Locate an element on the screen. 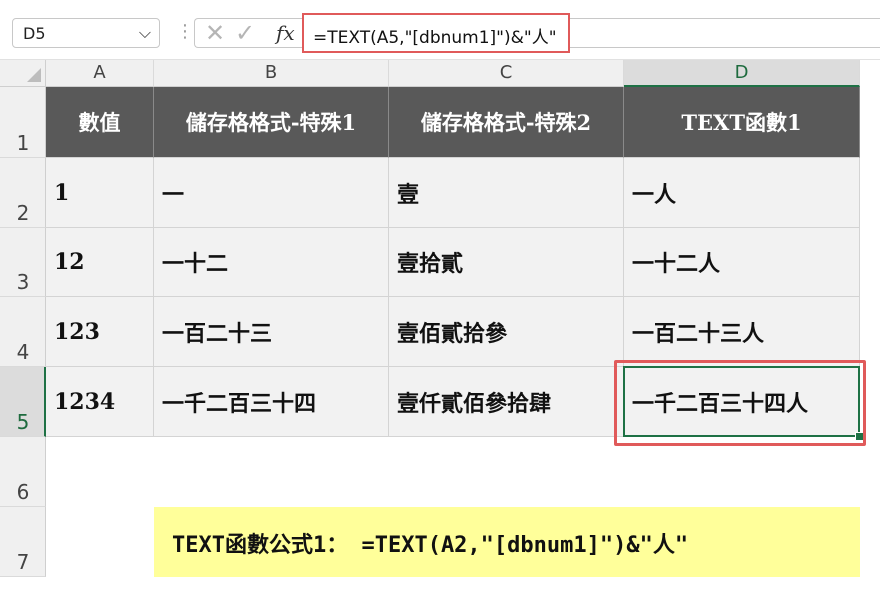 The height and width of the screenshot is (593, 880). formula-note-text: TEXT函數公式1： =TEXT(A2,"[dbnum1]")&"人" is located at coordinates (430, 545).